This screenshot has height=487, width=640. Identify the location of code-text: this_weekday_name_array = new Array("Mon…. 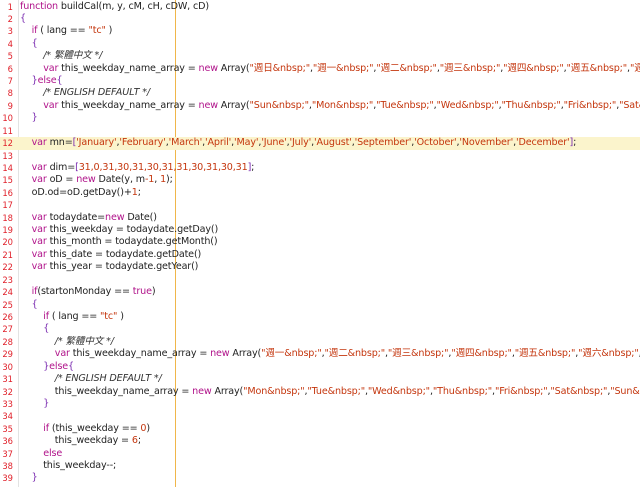
(330, 392).